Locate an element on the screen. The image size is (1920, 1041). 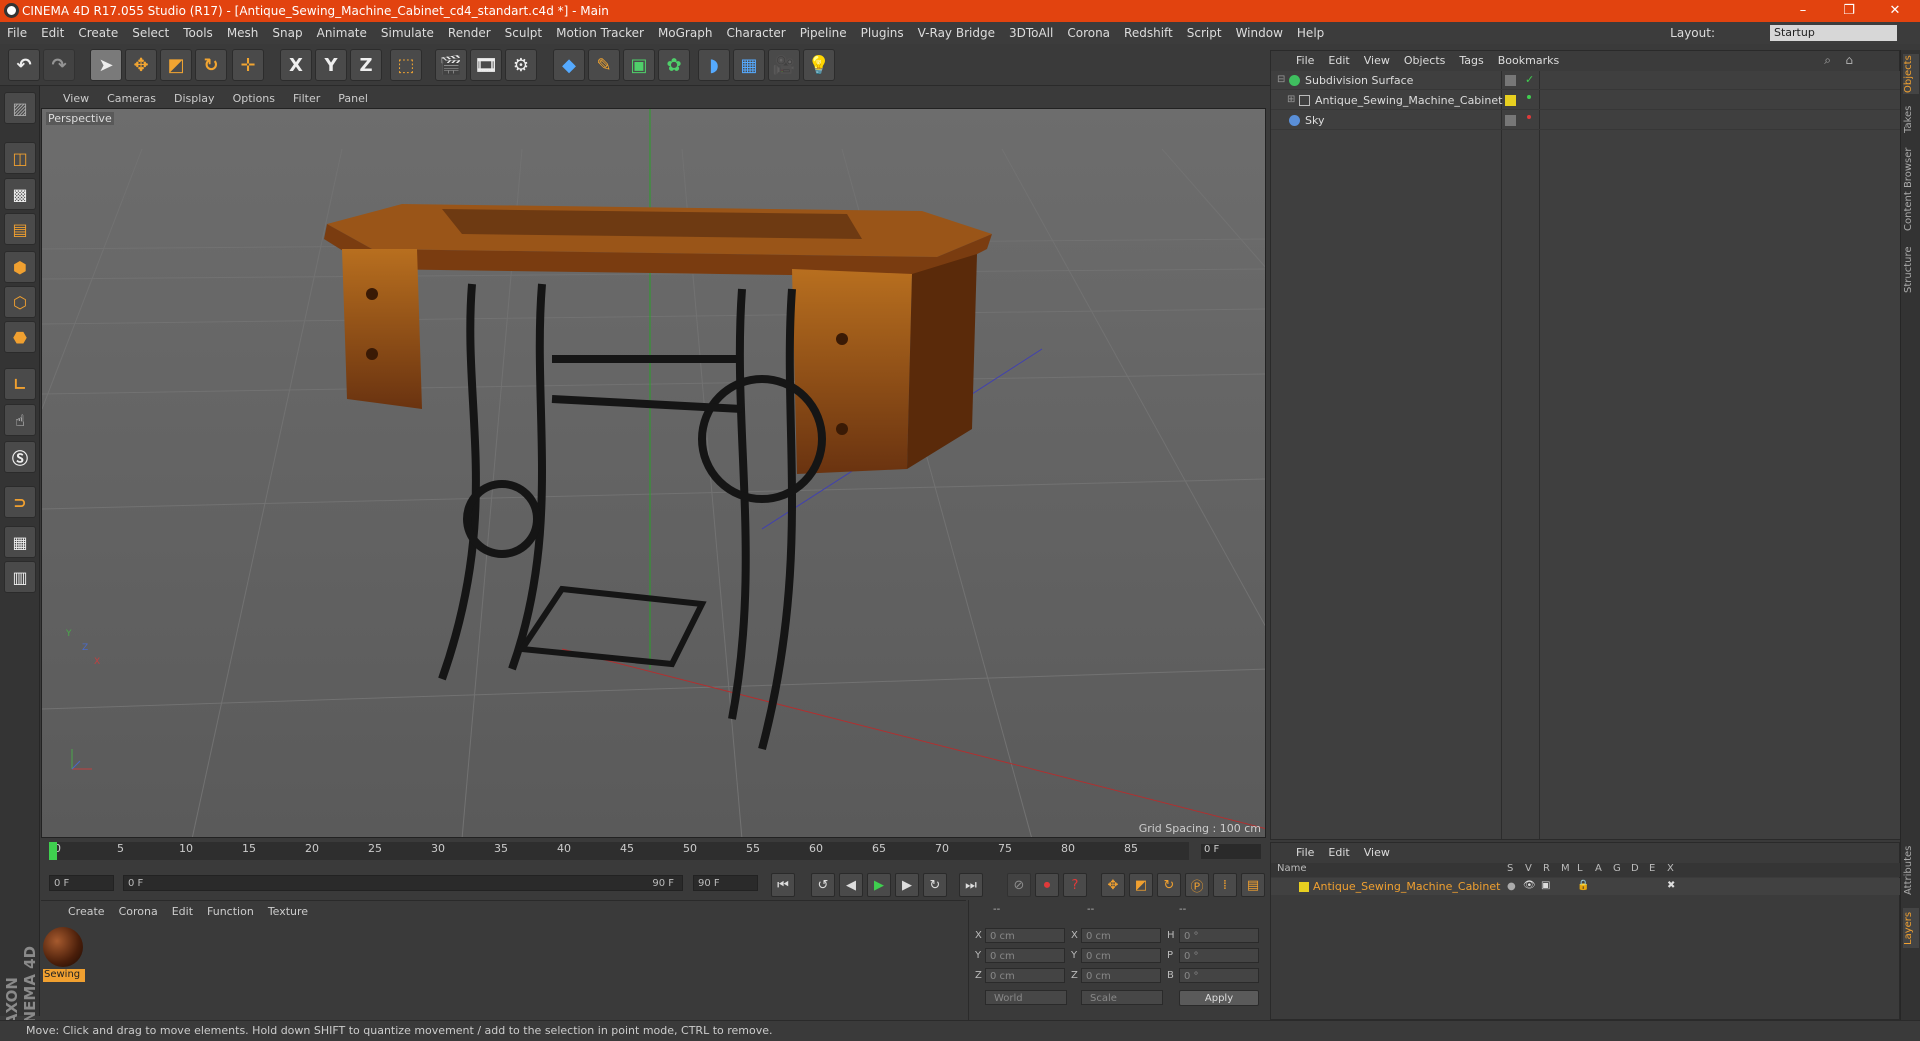
menu-edit: Edit is located at coordinates (52, 33).